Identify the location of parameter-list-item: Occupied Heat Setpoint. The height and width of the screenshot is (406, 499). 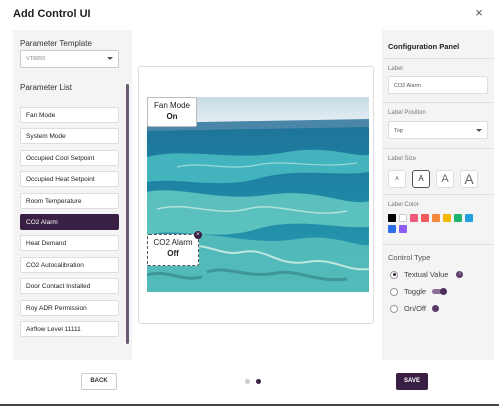
(69, 179).